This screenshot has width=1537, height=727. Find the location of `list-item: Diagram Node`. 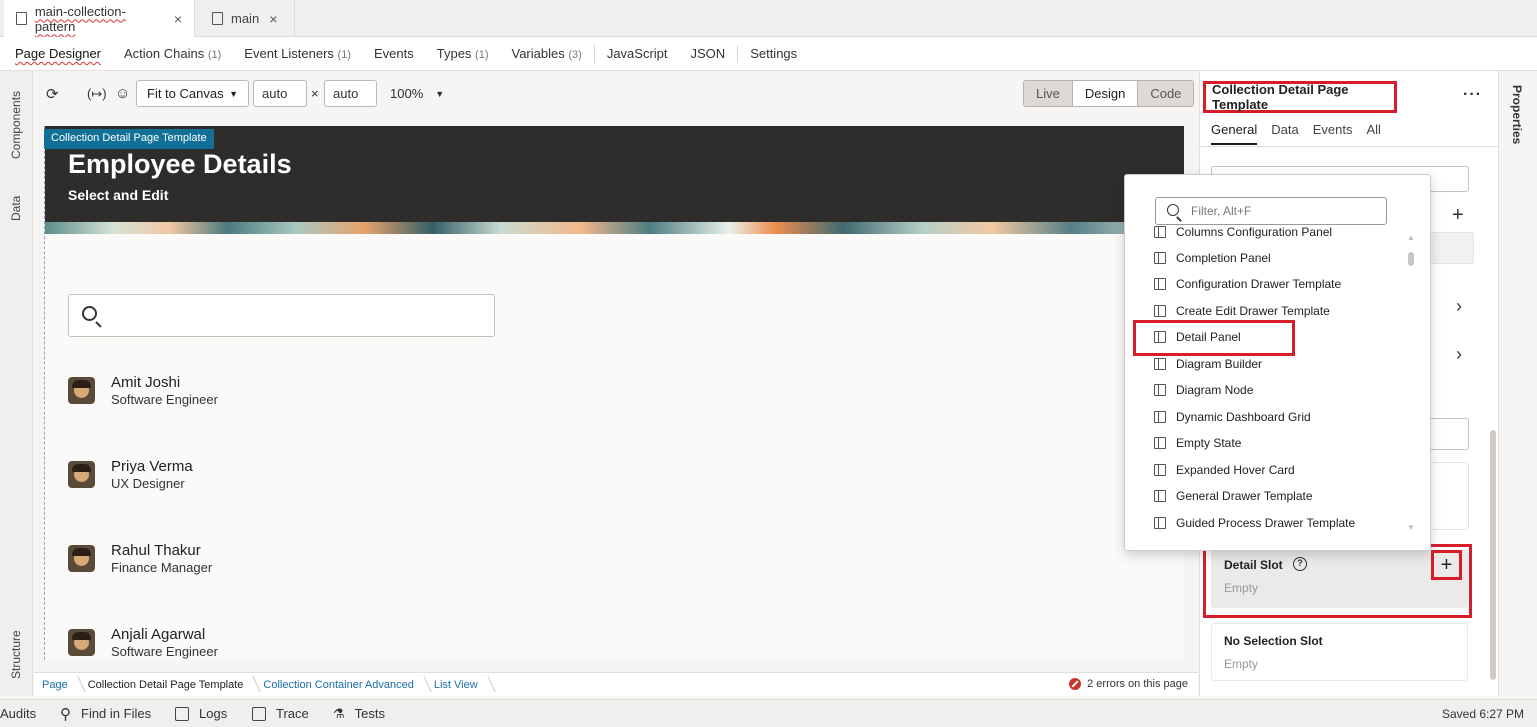

list-item: Diagram Node is located at coordinates (1203, 390).